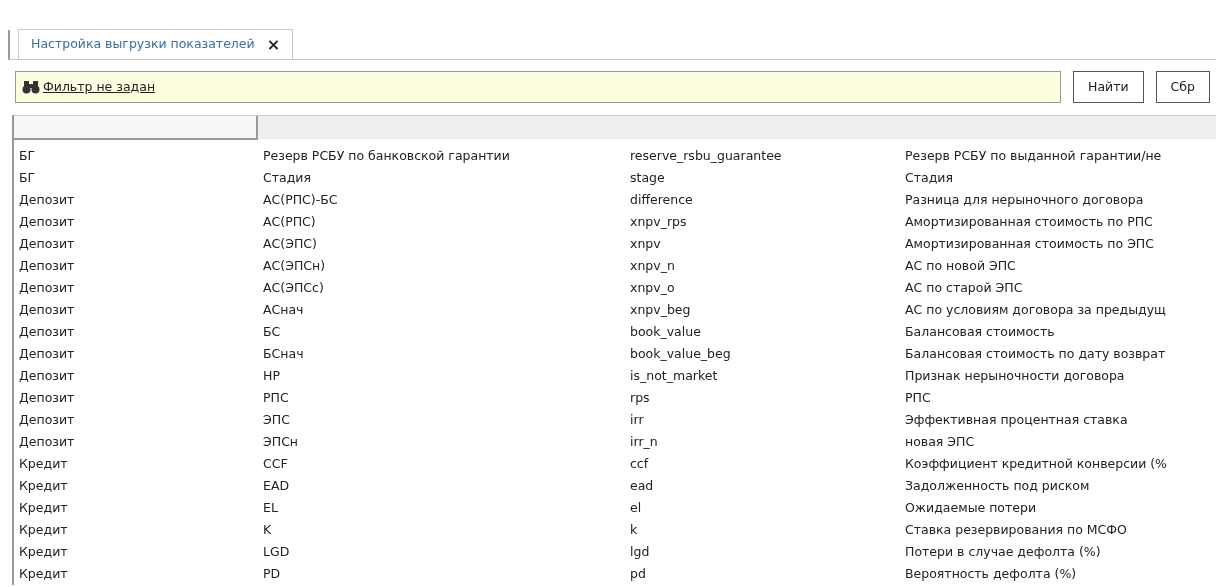 The image size is (1216, 587). I want to click on table-cell-text: Балансовая стоимость, so click(979, 331).